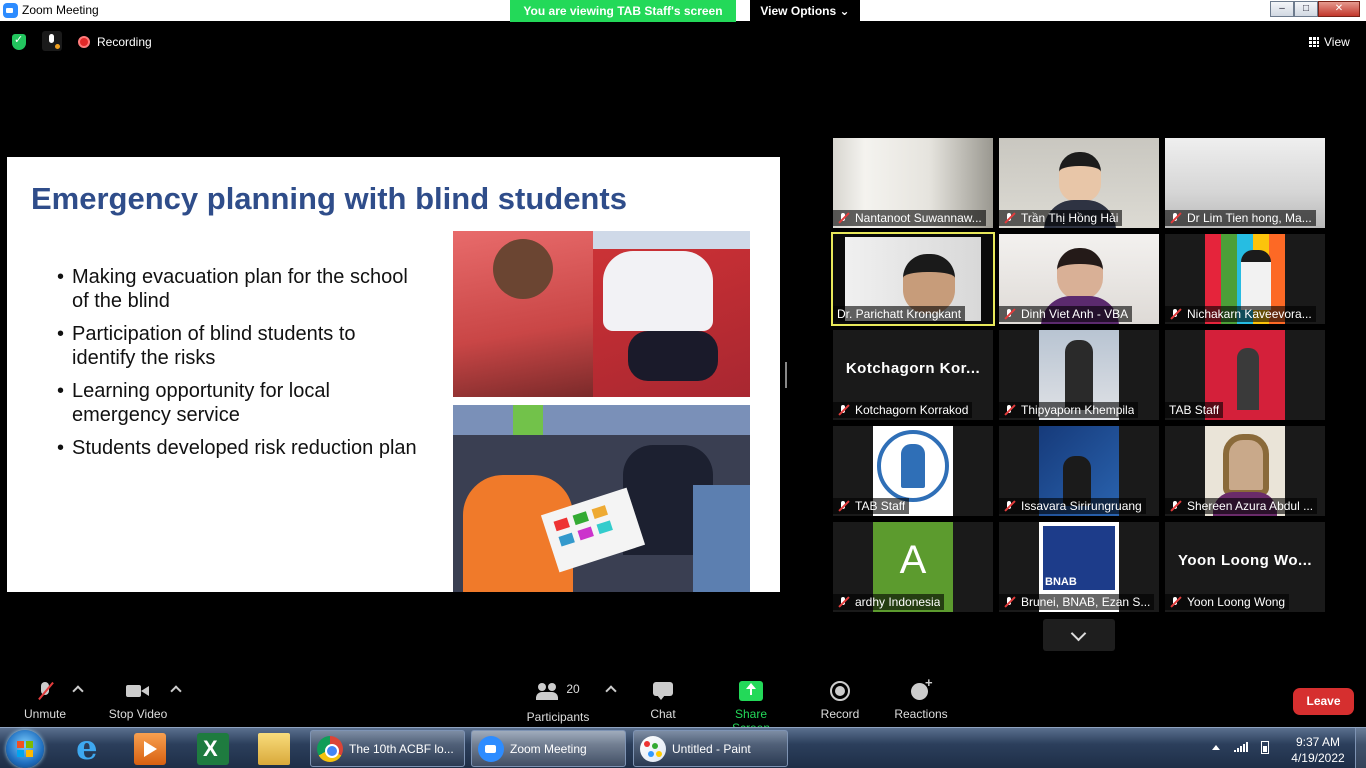 Image resolution: width=1366 pixels, height=768 pixels. I want to click on participant-name: Trần Thị Hồng Hải, so click(1070, 218).